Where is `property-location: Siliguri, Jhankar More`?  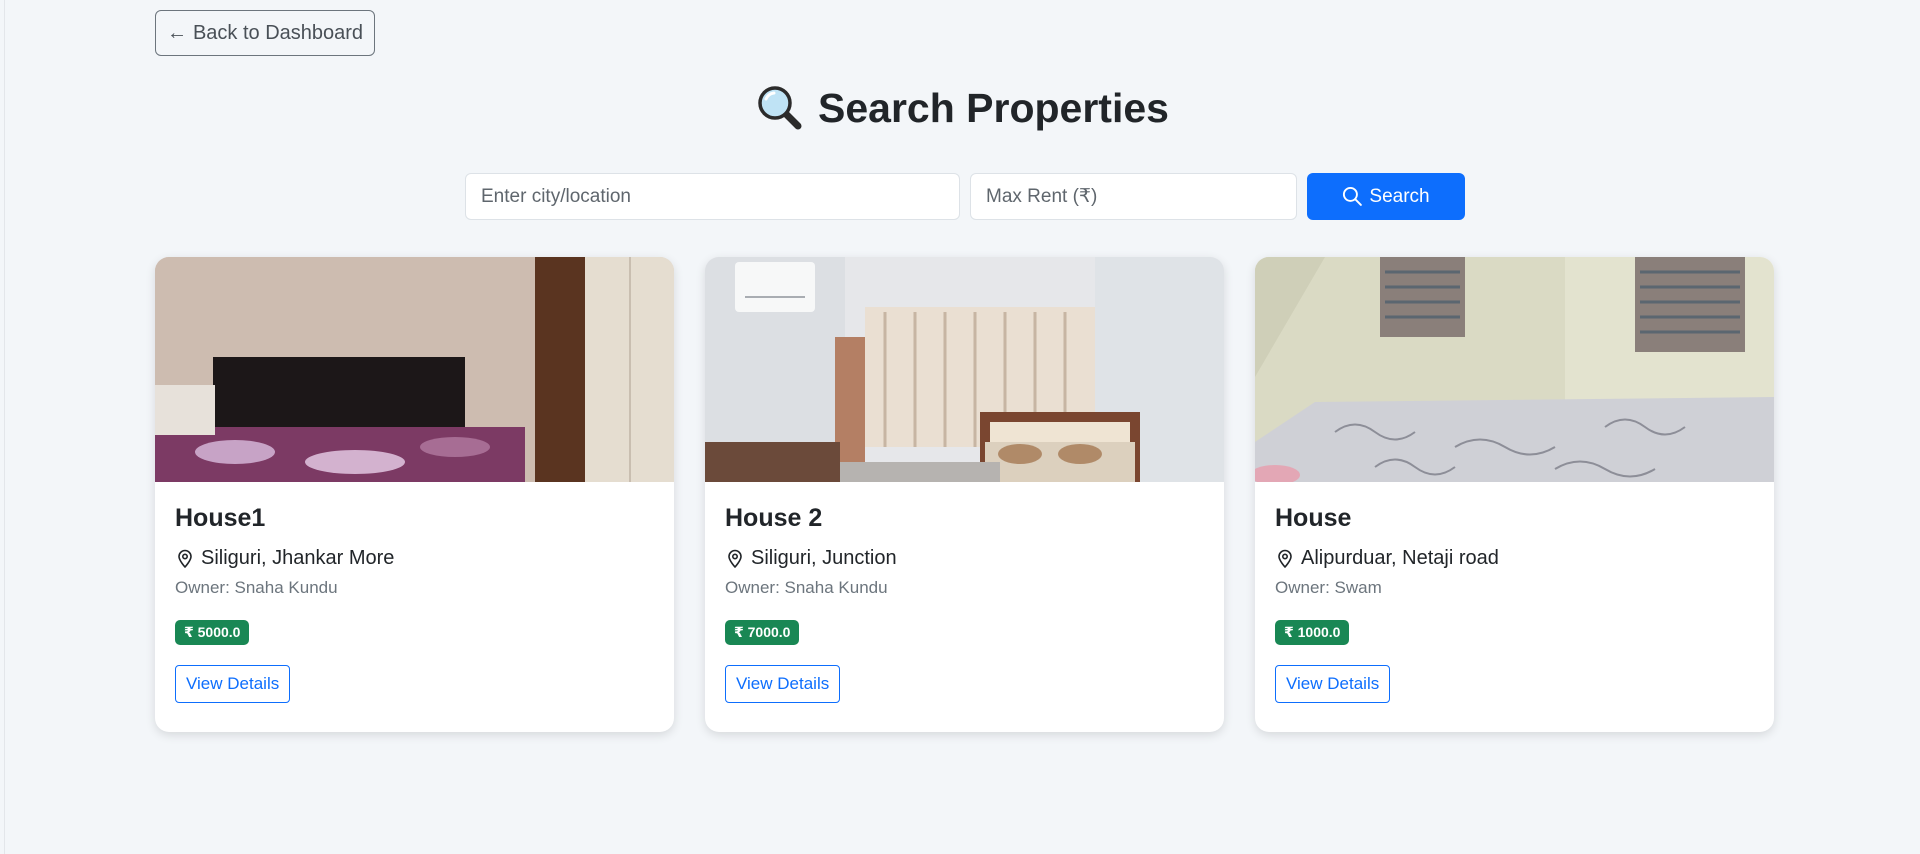 property-location: Siliguri, Jhankar More is located at coordinates (414, 558).